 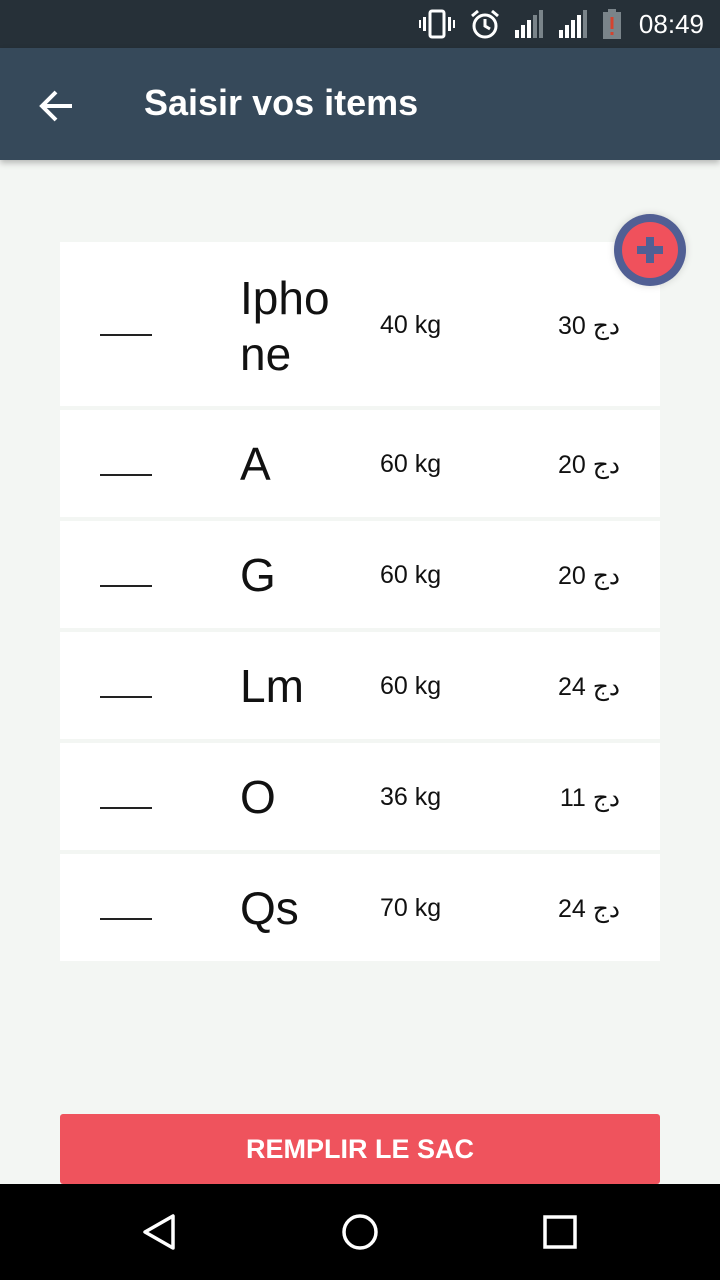 I want to click on alarm-icon, so click(x=484, y=24).